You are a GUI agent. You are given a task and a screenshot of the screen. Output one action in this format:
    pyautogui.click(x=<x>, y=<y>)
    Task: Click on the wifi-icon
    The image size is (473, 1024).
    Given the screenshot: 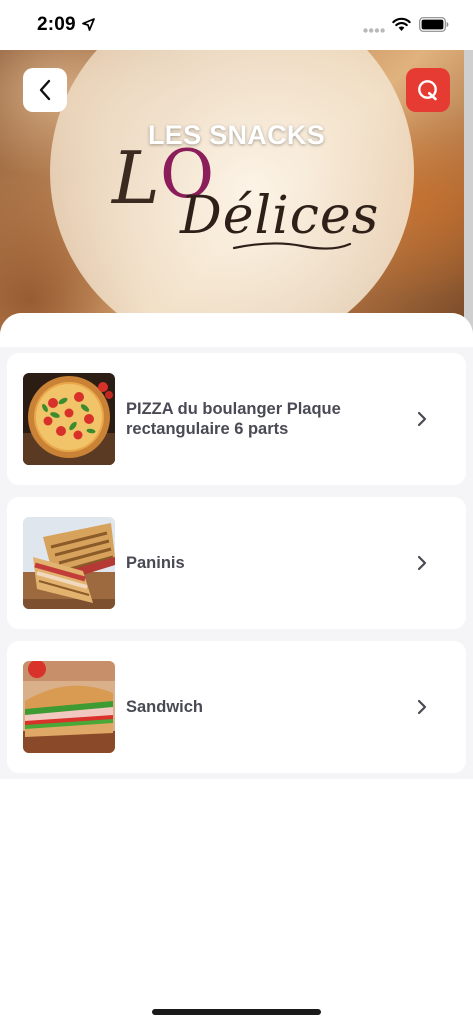 What is the action you would take?
    pyautogui.click(x=401, y=24)
    